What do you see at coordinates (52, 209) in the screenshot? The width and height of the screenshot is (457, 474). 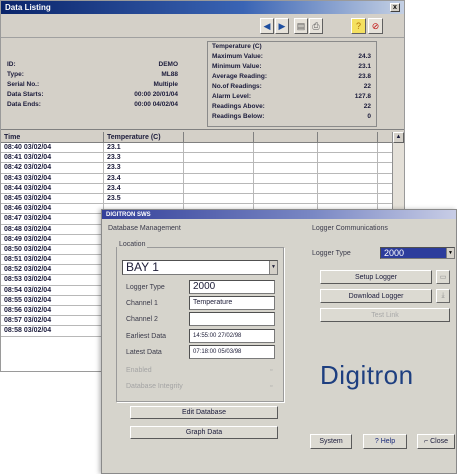 I see `time-cell: 08:46 03/02/04` at bounding box center [52, 209].